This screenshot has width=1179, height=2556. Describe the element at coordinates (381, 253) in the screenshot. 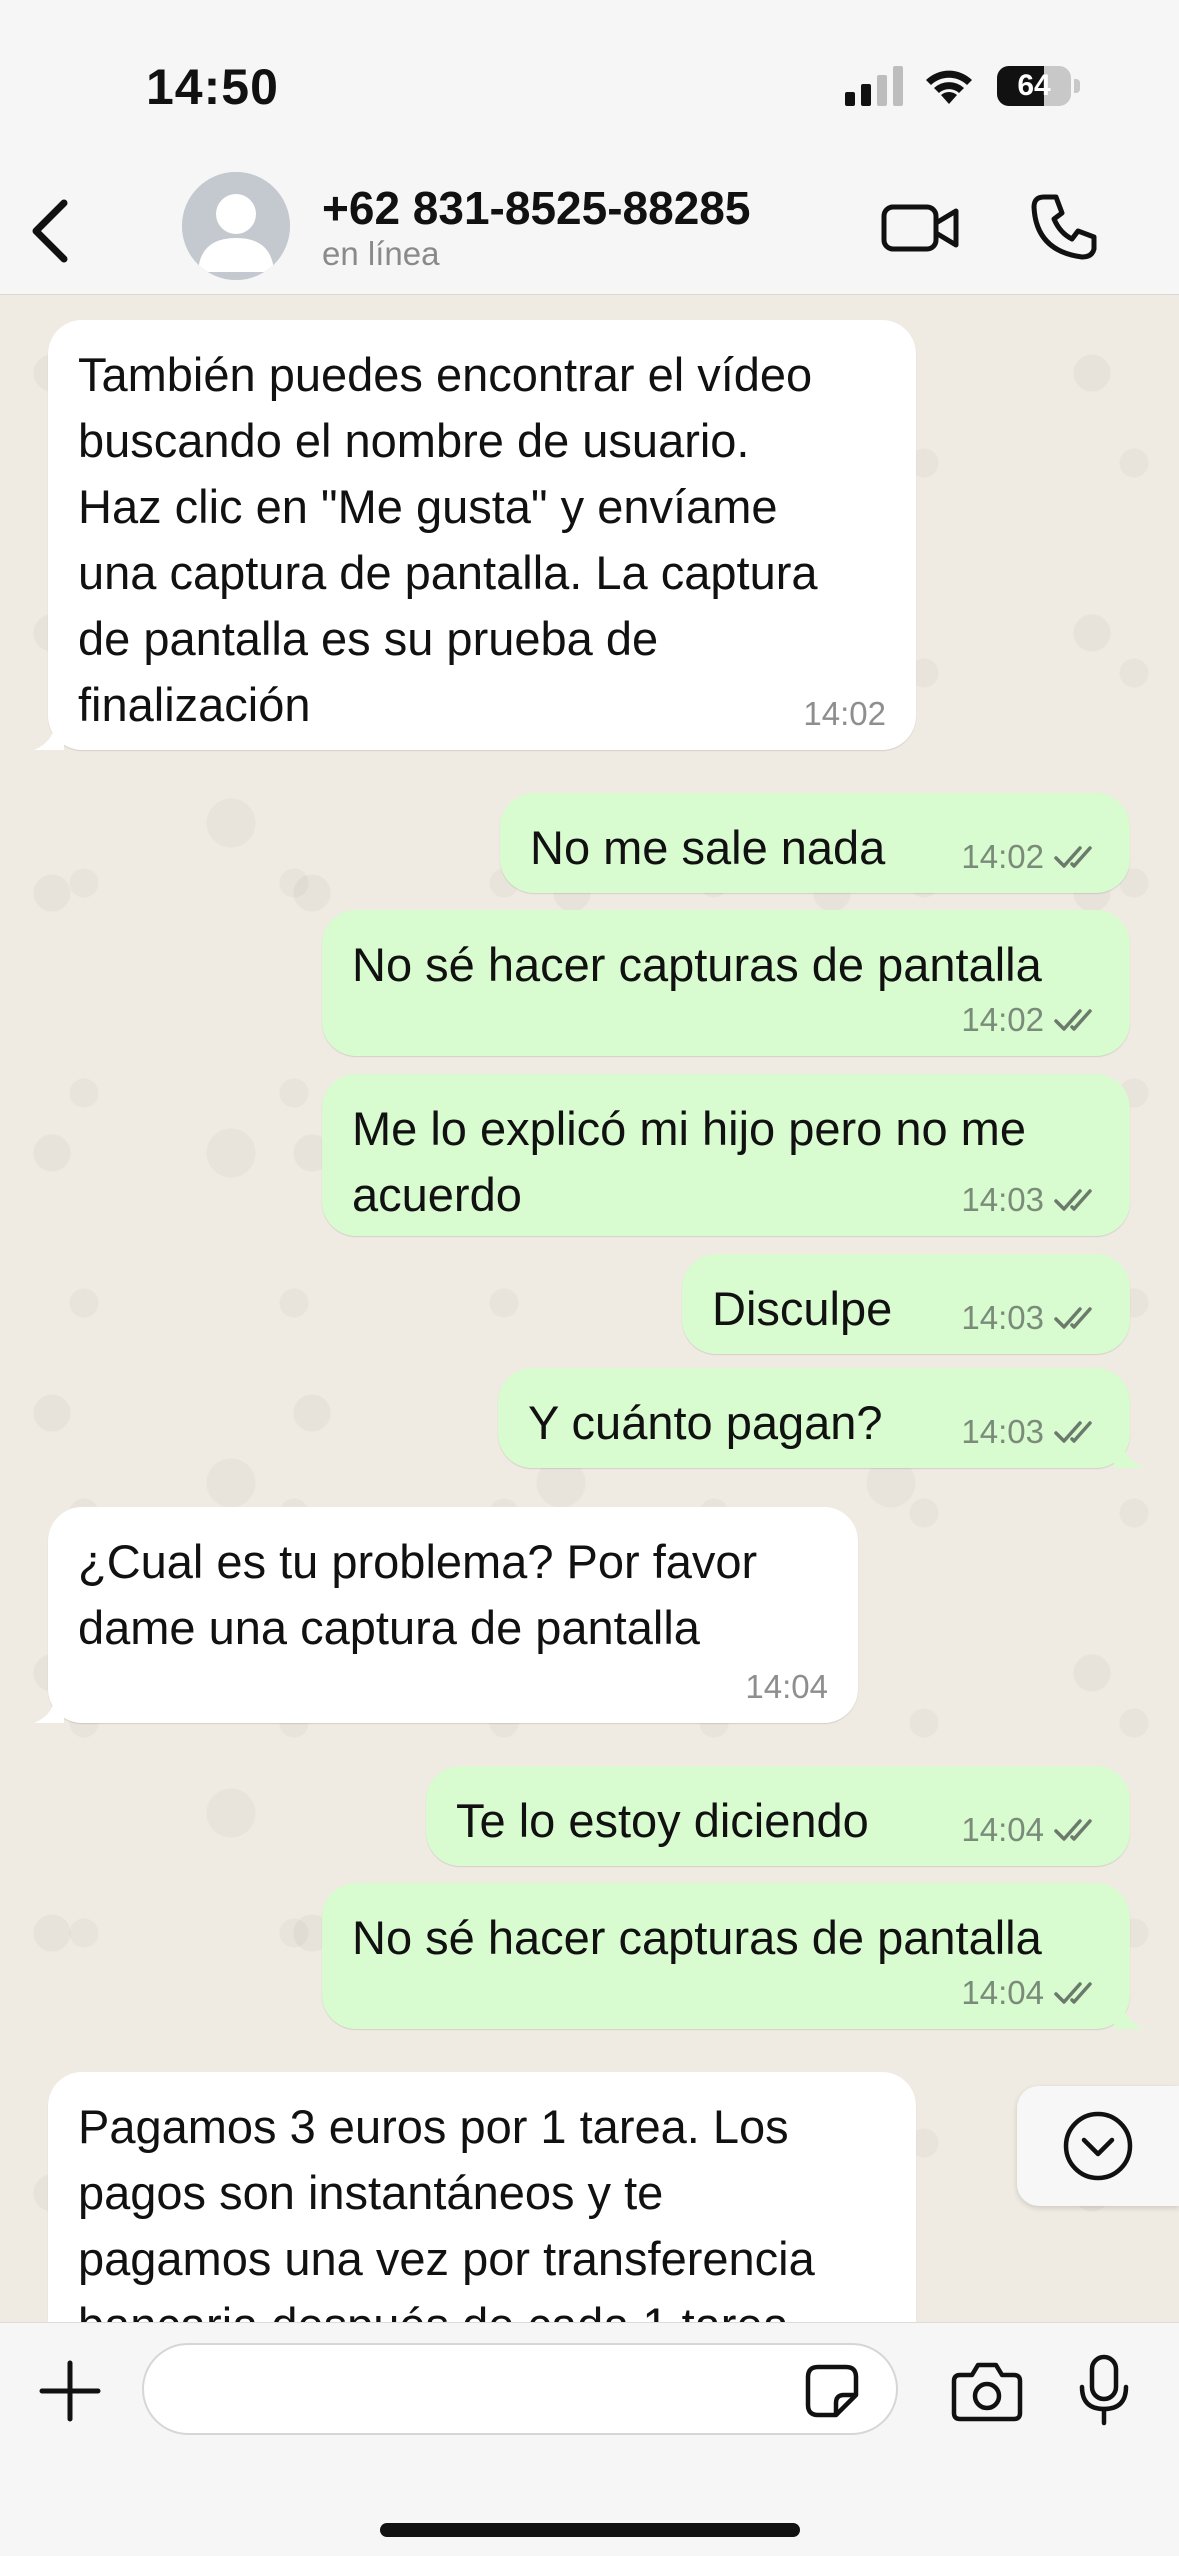

I see `contact-status: en línea` at that location.